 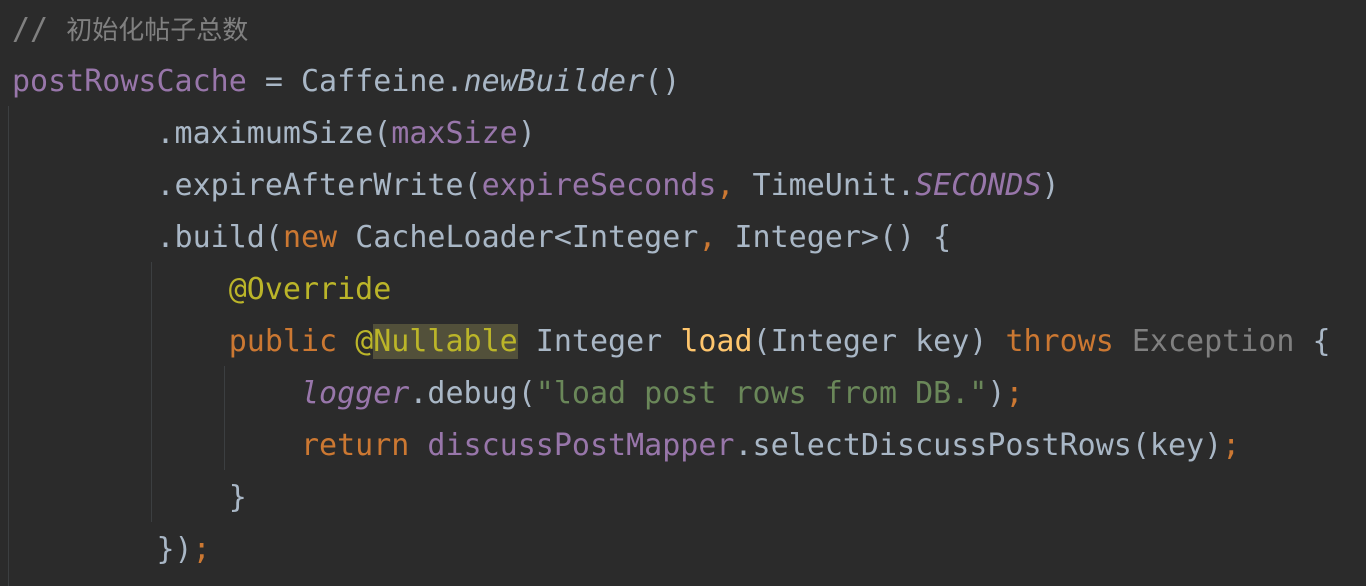 I want to click on annotation-override: @Override, so click(x=310, y=289).